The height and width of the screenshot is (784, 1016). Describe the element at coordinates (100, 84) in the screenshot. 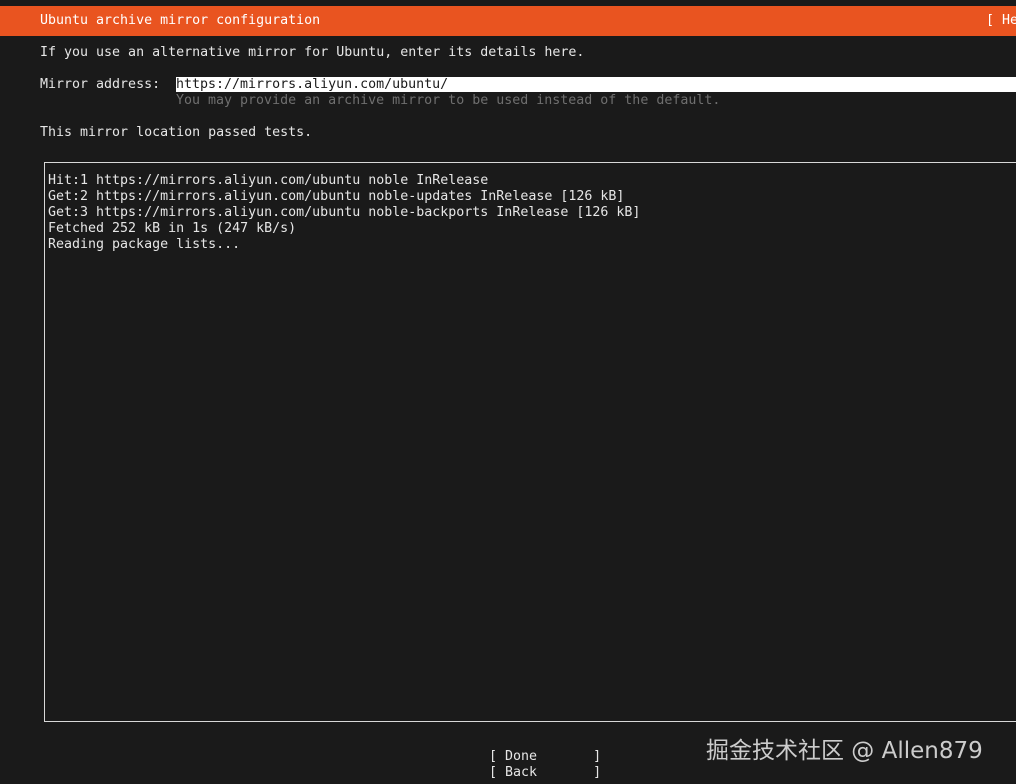

I see `mirror-address-label: Mirror address:` at that location.